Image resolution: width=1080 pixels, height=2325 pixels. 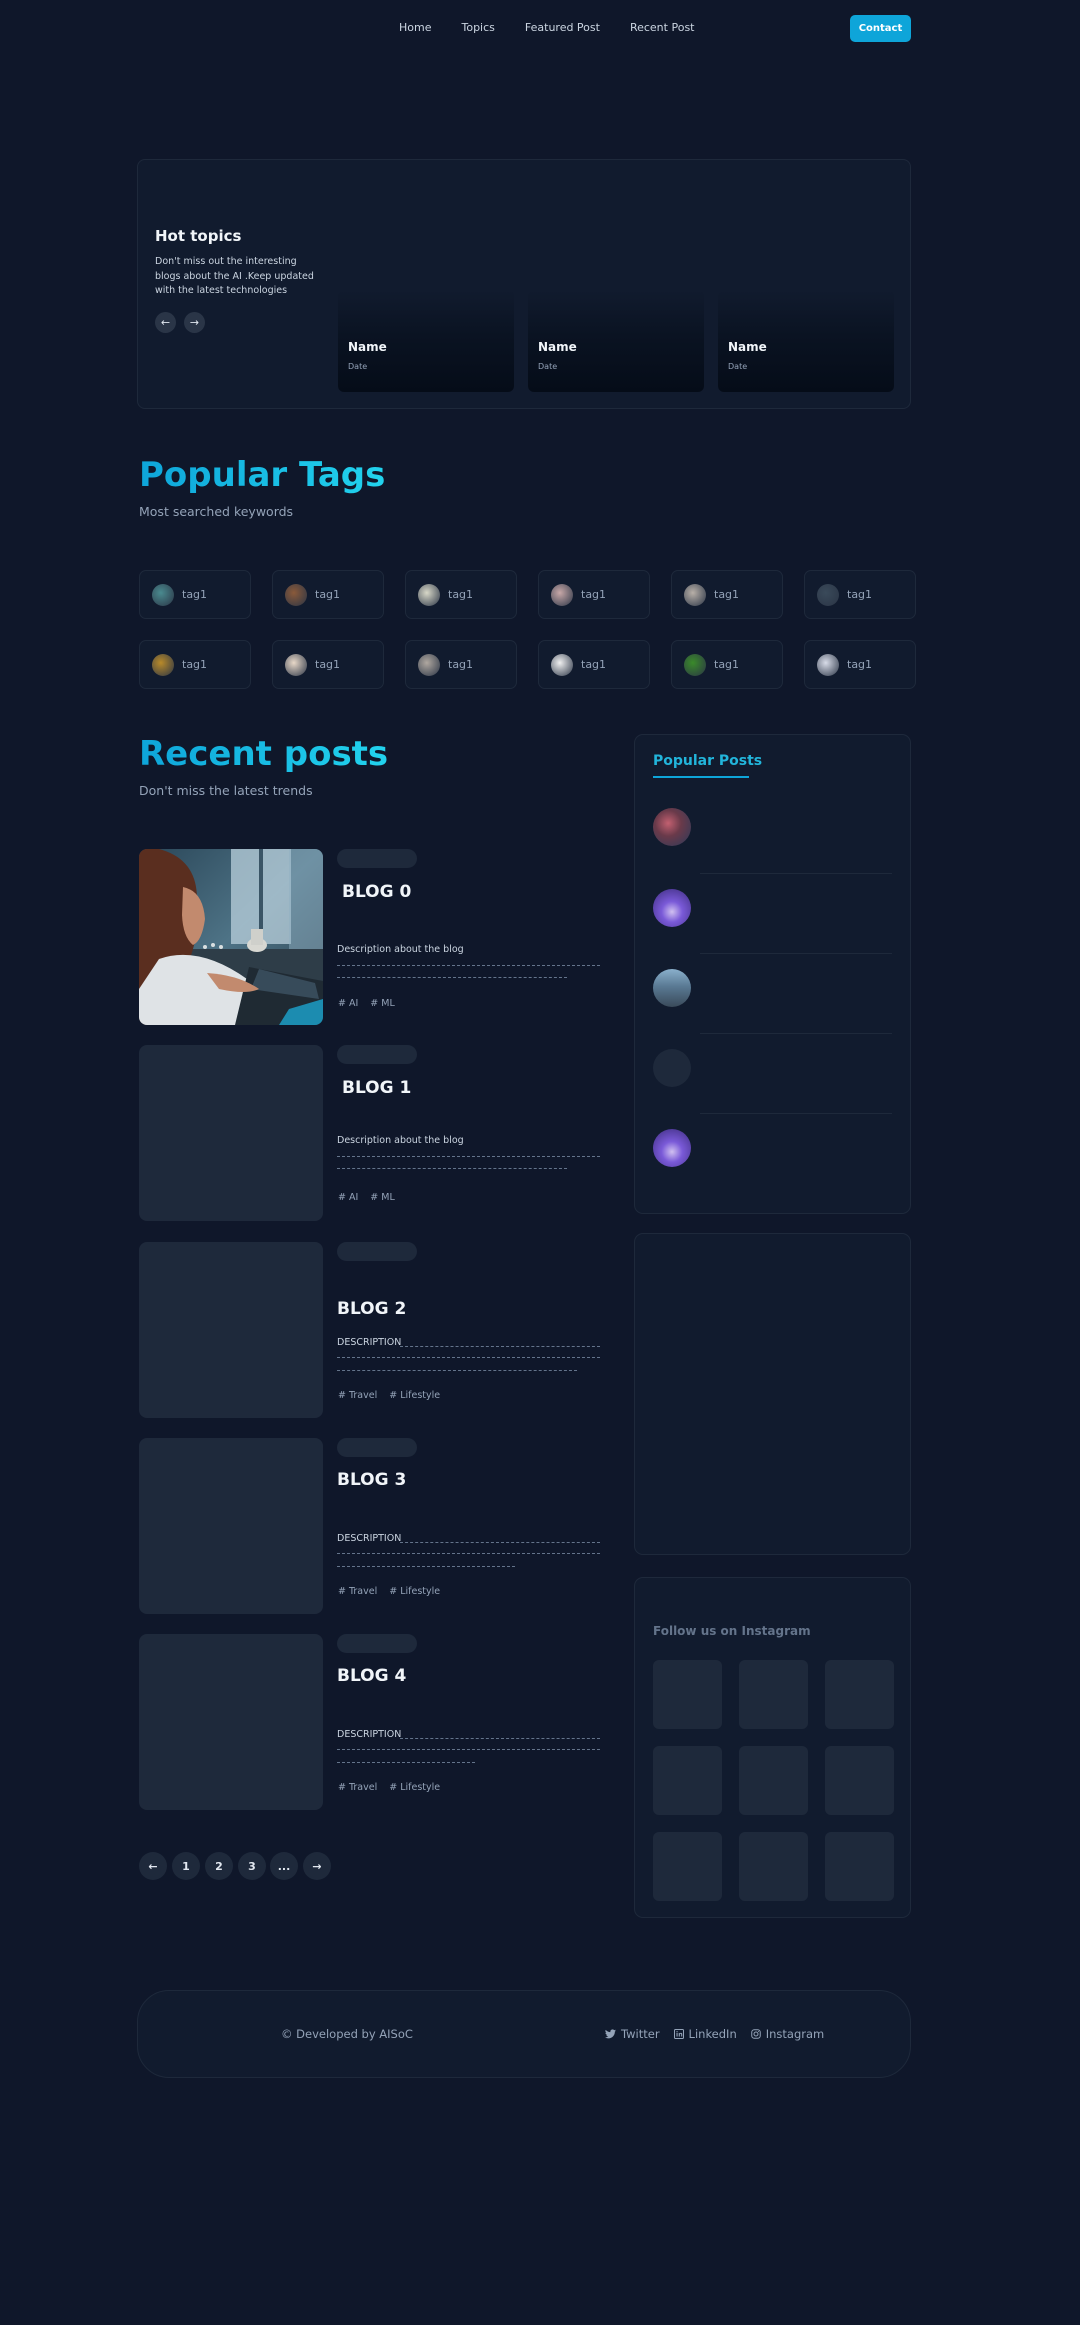 I want to click on hot-topics-prev-button: ←, so click(x=165, y=322).